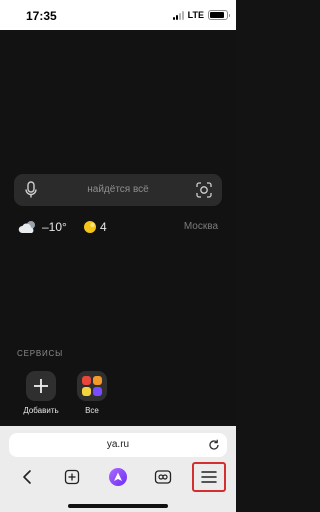 The height and width of the screenshot is (512, 320). I want to click on services-heading: СЕРВИСЫ, so click(40, 353).